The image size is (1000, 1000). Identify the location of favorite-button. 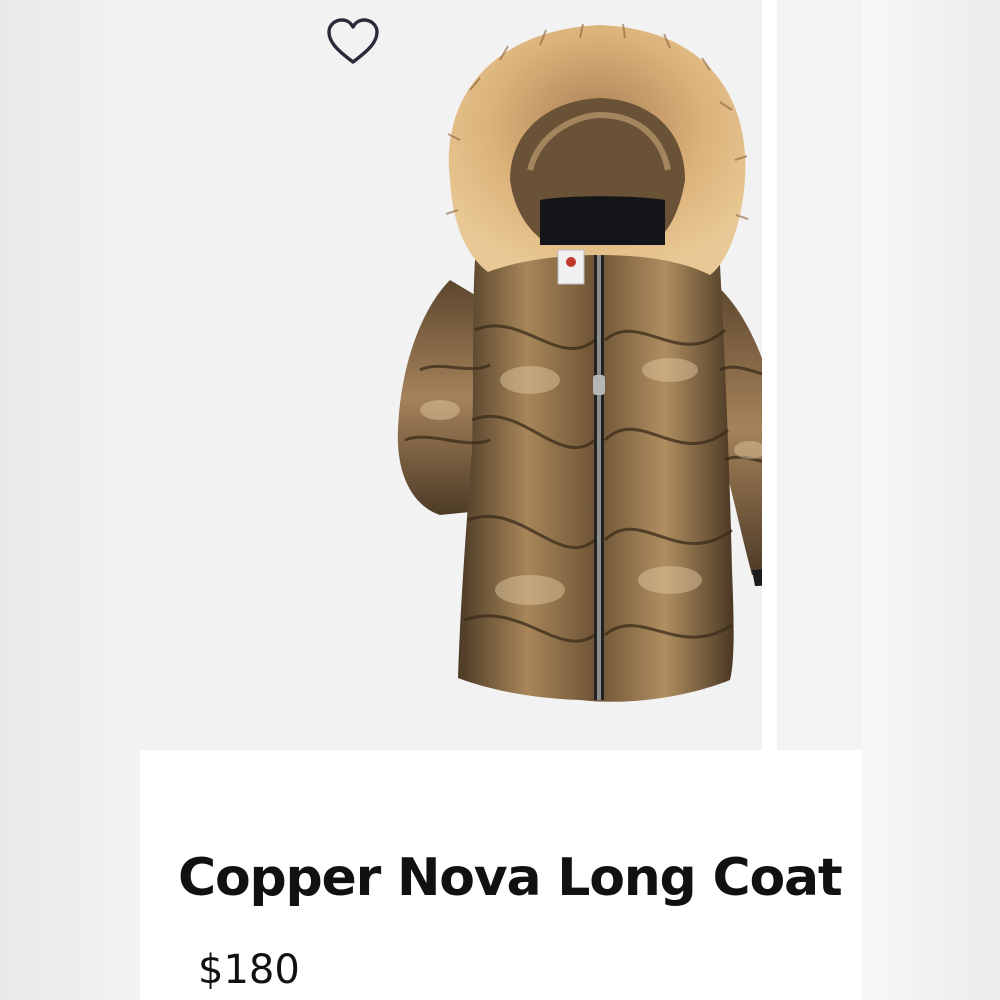
(353, 43).